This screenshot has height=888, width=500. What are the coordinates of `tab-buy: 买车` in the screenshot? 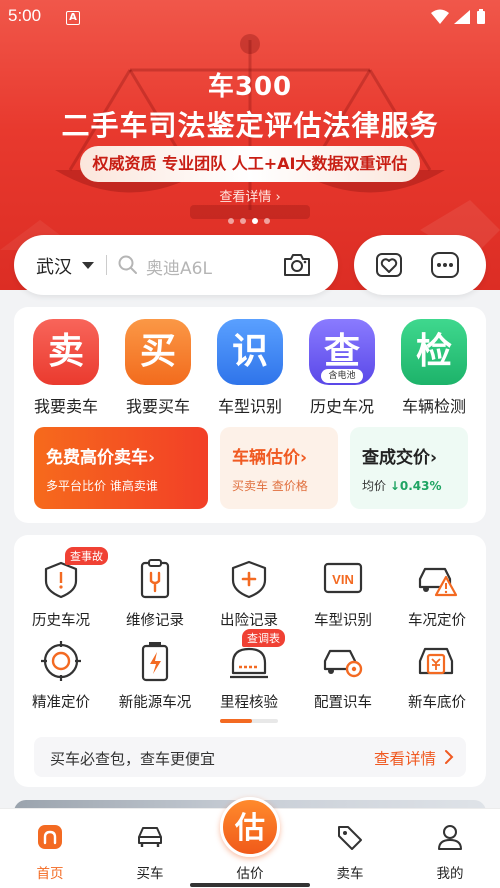 It's located at (150, 848).